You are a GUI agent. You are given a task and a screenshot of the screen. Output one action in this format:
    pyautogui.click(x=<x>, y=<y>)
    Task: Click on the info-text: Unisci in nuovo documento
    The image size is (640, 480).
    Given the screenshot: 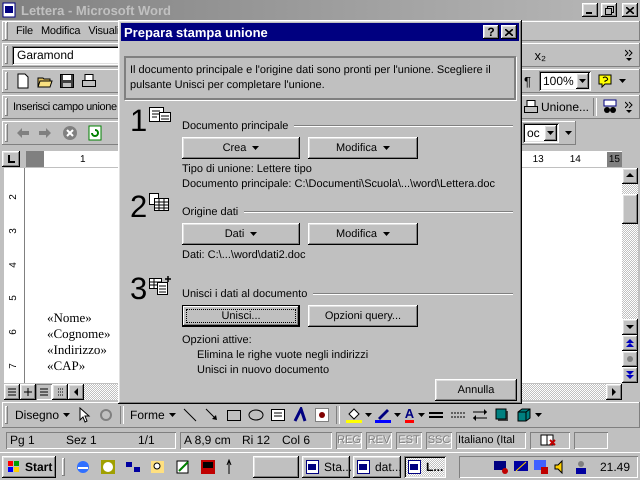 What is the action you would take?
    pyautogui.click(x=263, y=370)
    